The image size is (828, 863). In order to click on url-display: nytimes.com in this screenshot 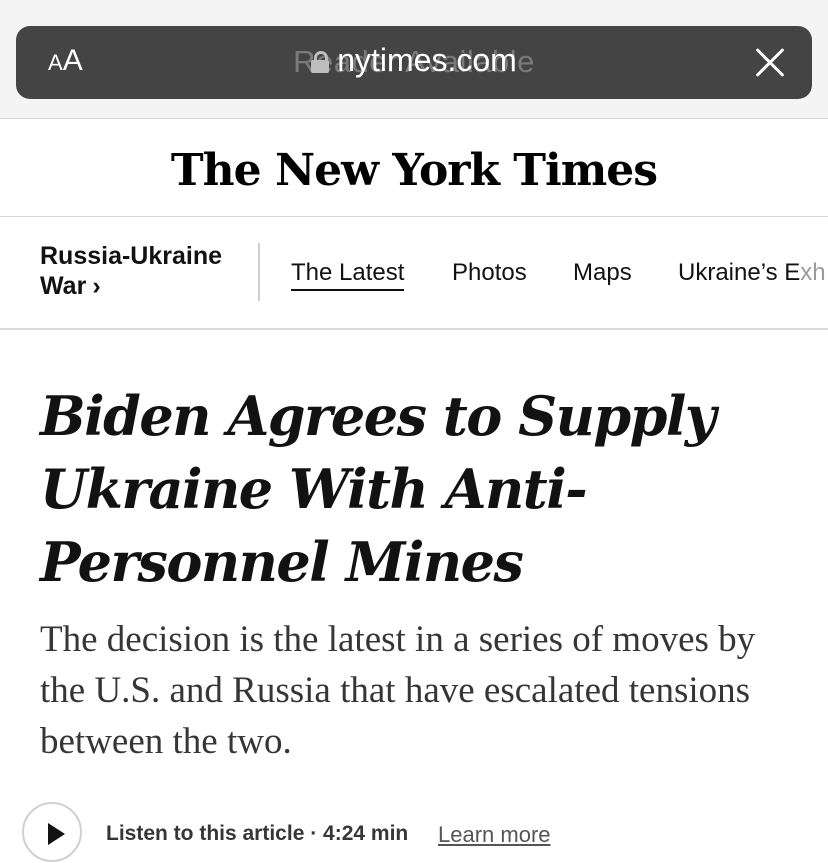, I will do `click(414, 60)`.